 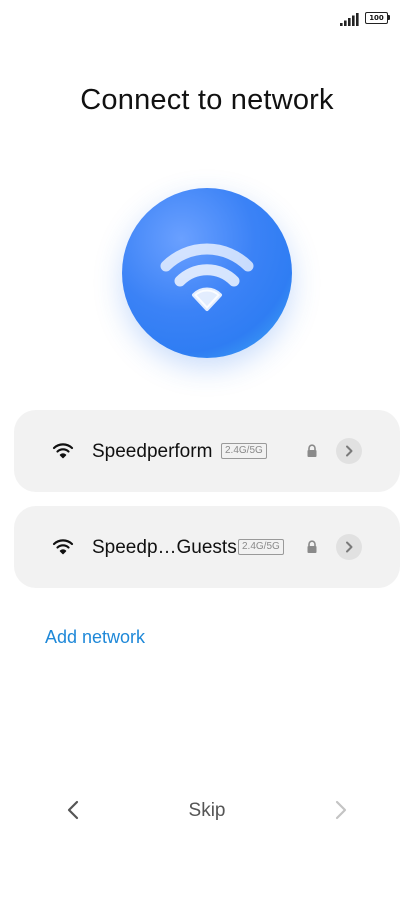 I want to click on hero-wifi-illustration, so click(x=207, y=273).